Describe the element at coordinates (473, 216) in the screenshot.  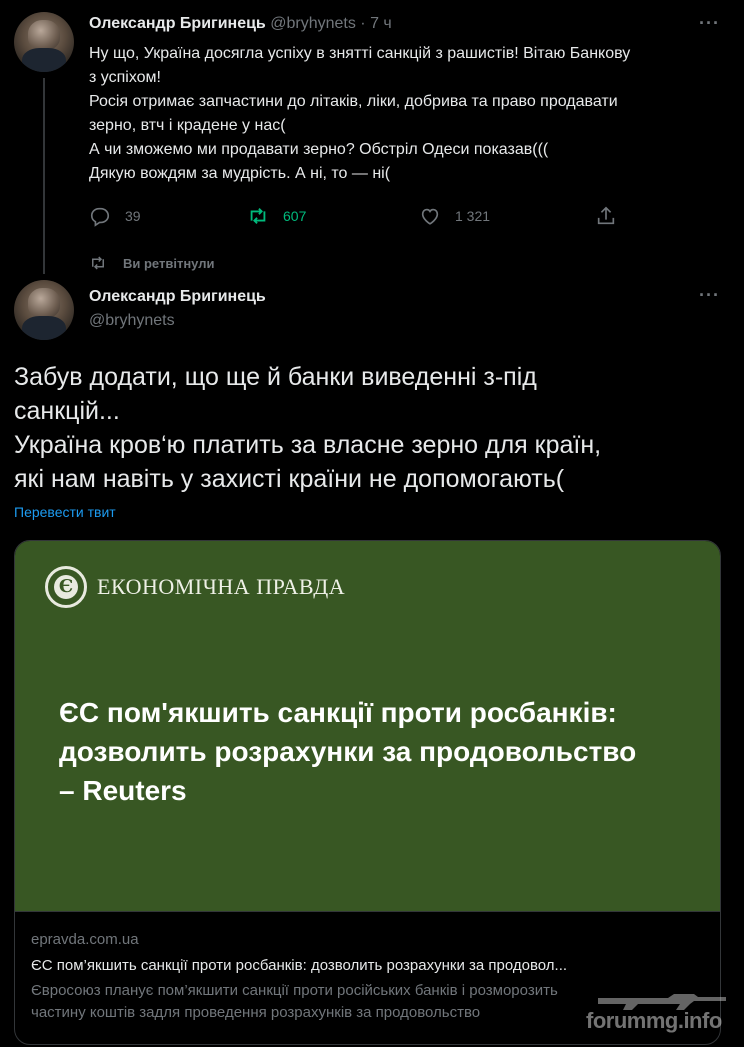
I see `like-count: 1 321` at that location.